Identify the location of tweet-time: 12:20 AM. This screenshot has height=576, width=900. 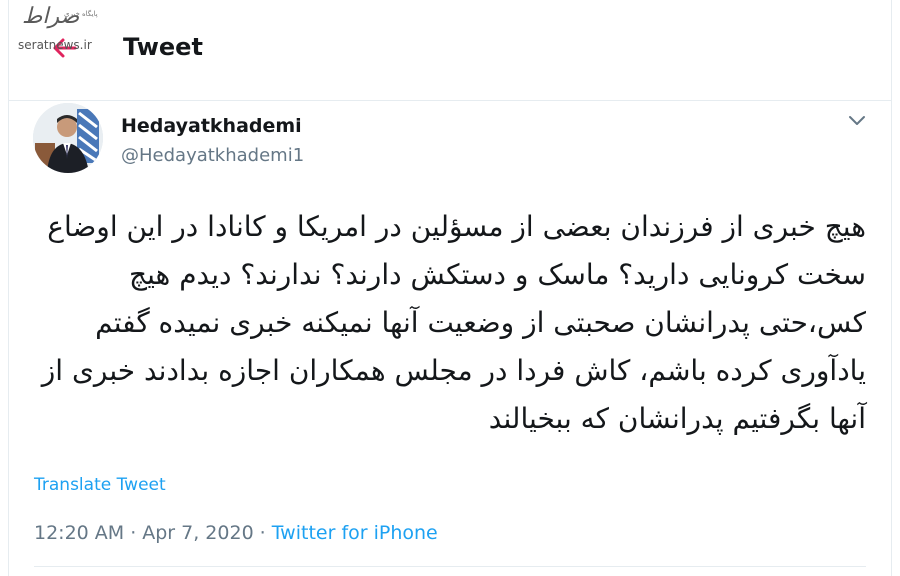
(79, 533).